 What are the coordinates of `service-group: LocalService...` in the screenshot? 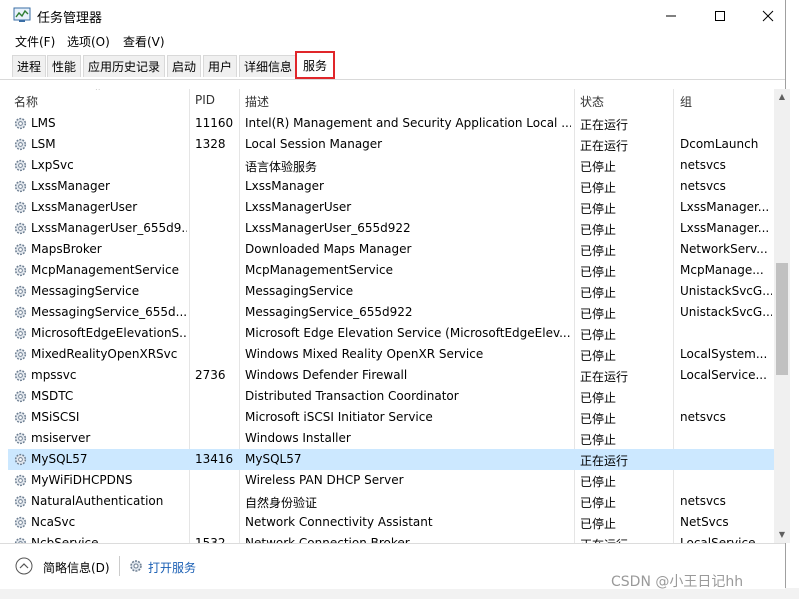 It's located at (723, 539).